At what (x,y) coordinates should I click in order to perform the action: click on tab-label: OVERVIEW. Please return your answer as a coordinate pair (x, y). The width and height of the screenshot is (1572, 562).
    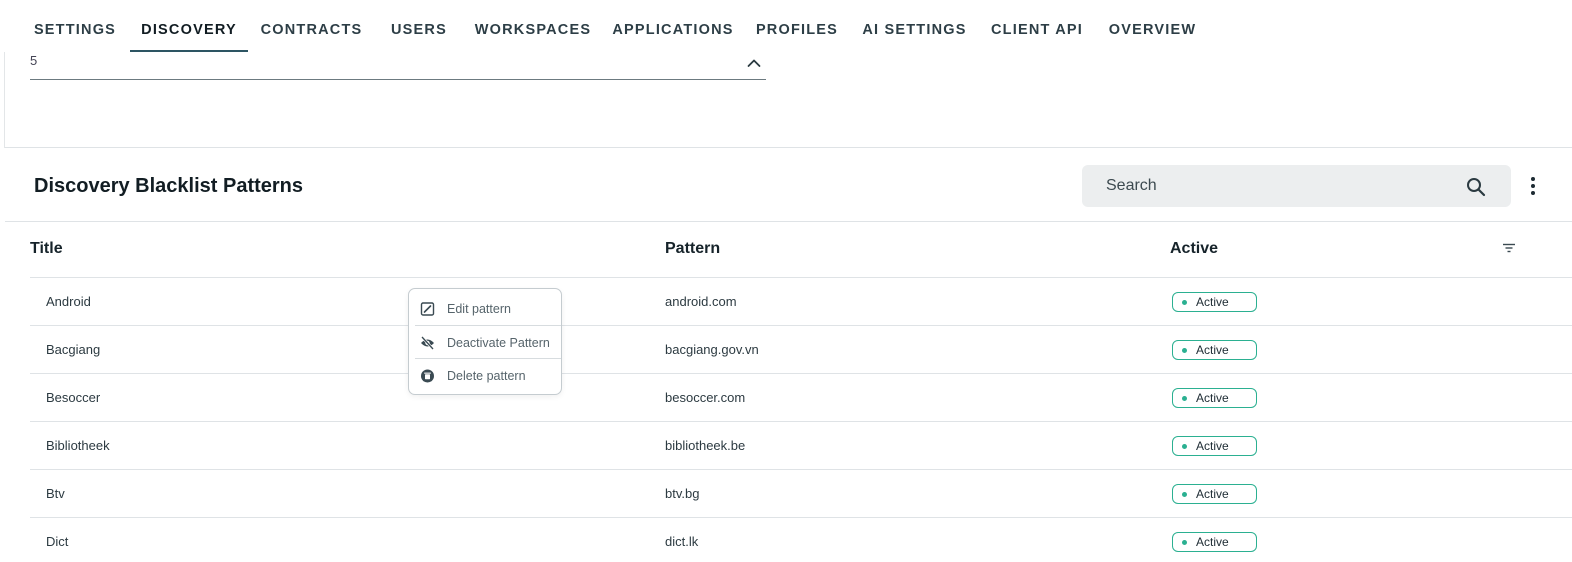
    Looking at the image, I should click on (1152, 30).